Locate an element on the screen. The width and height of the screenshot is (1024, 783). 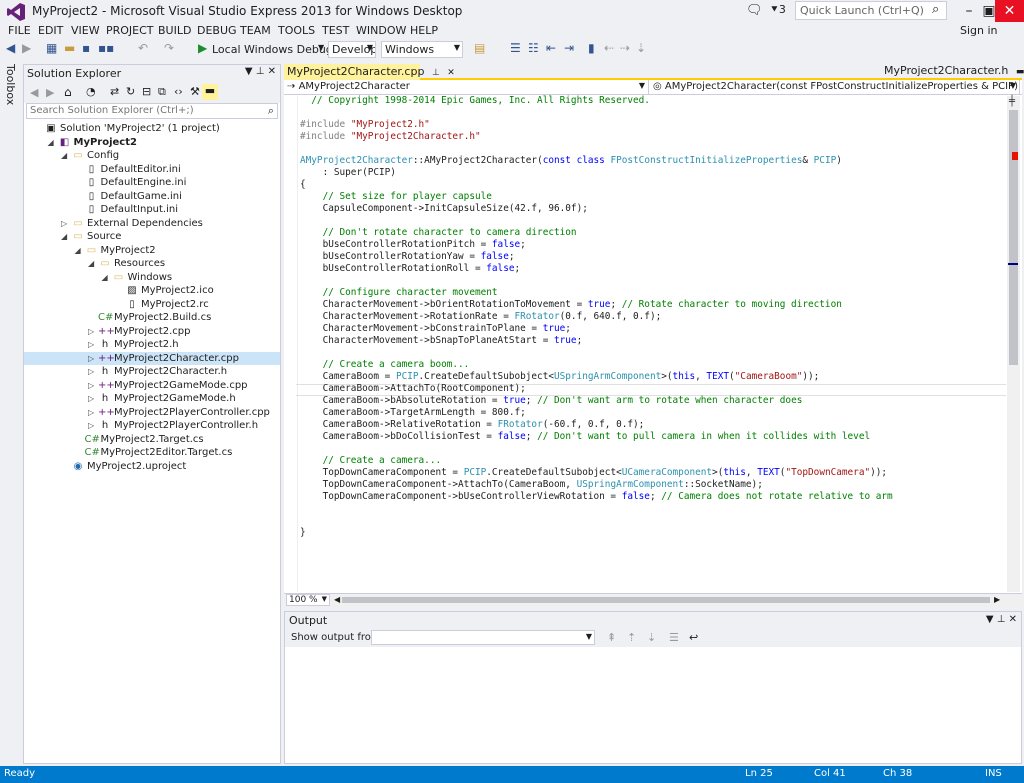
indent-icon: ⇥ is located at coordinates (569, 48).